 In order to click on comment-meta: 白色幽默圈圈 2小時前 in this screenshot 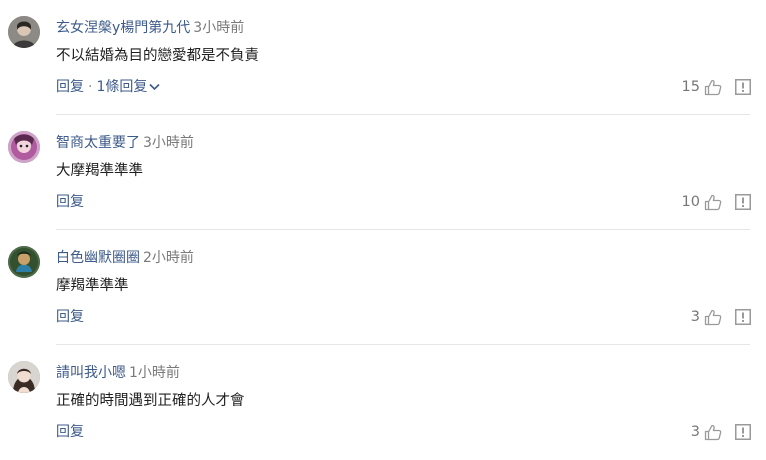, I will do `click(125, 258)`.